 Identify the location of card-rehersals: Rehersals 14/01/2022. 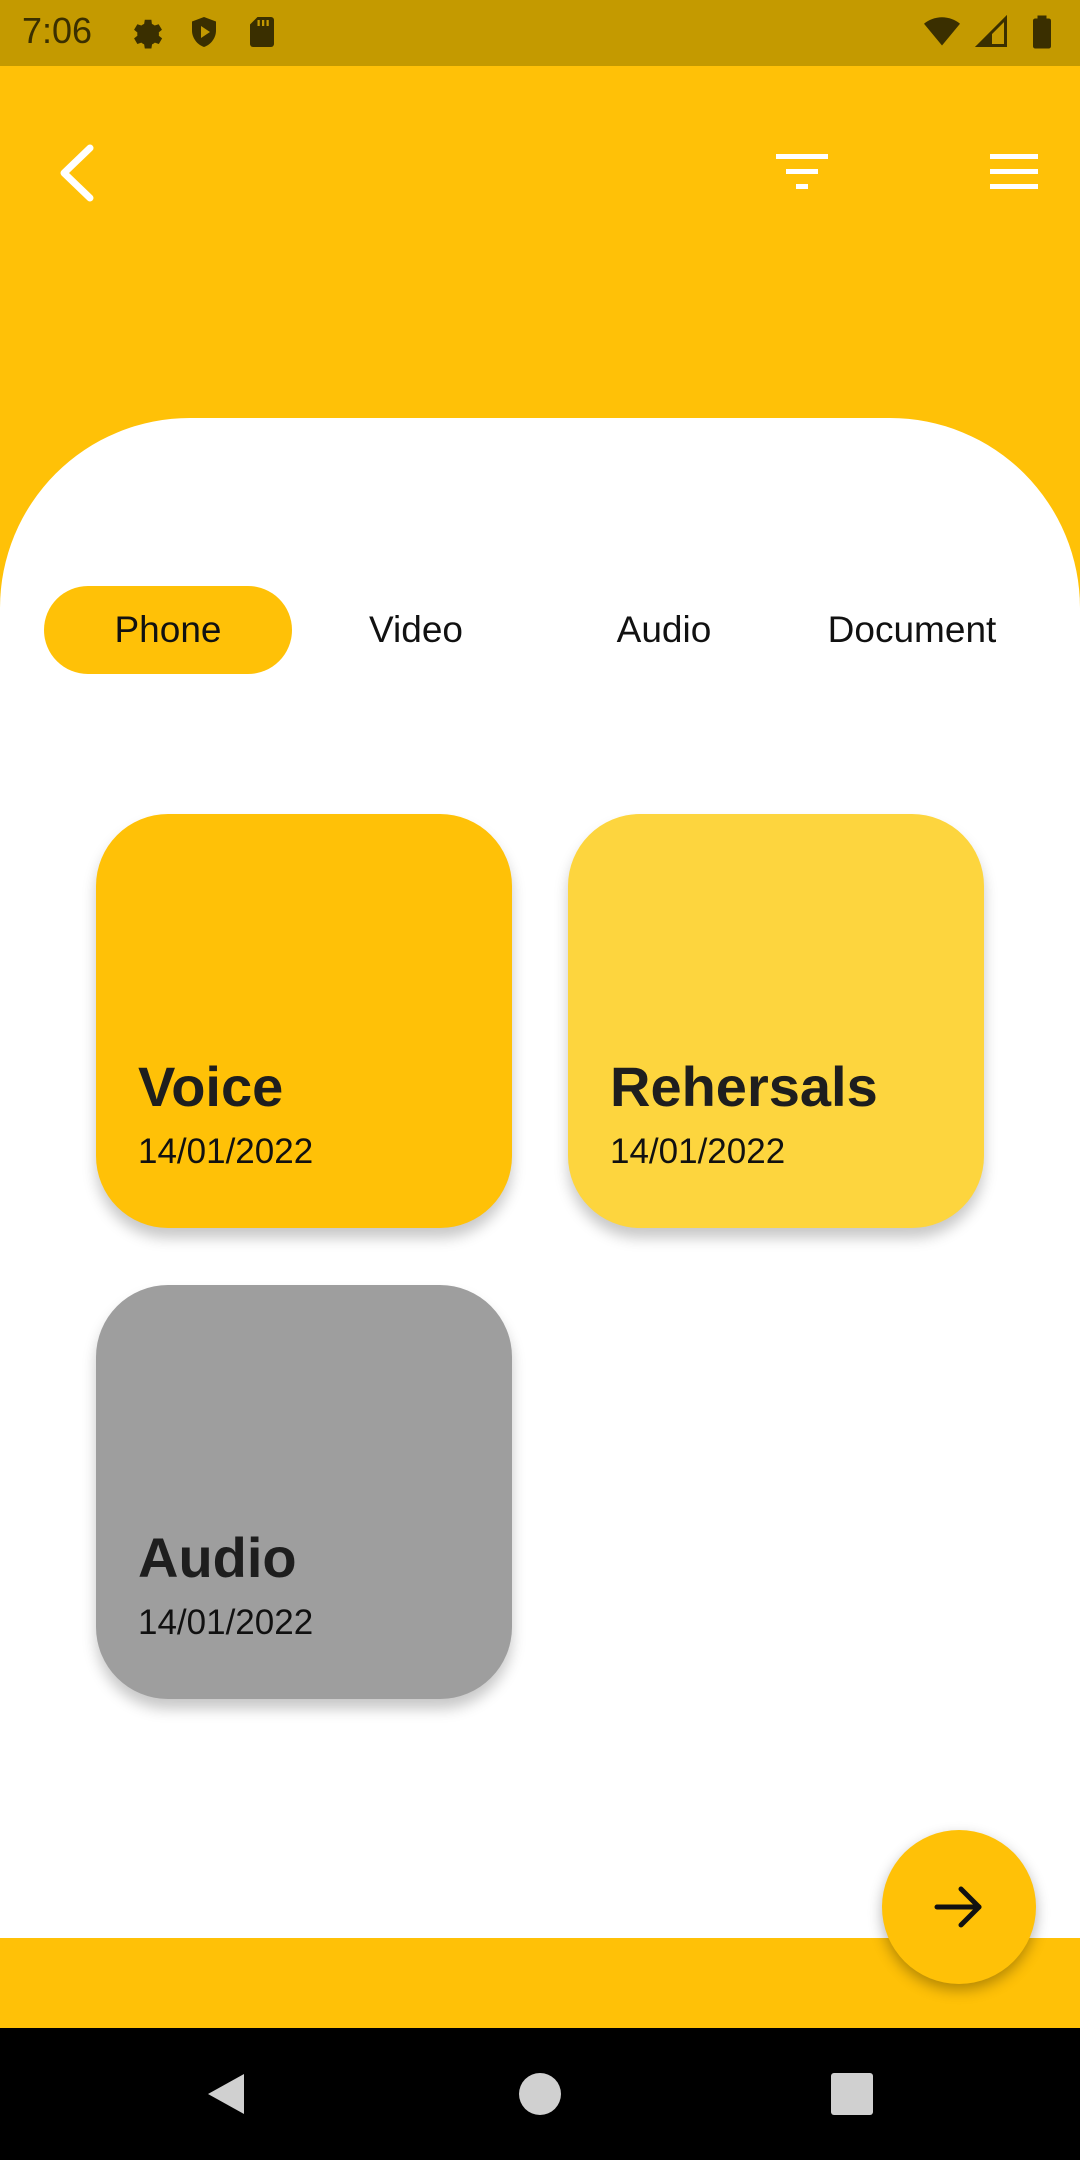
(776, 1021).